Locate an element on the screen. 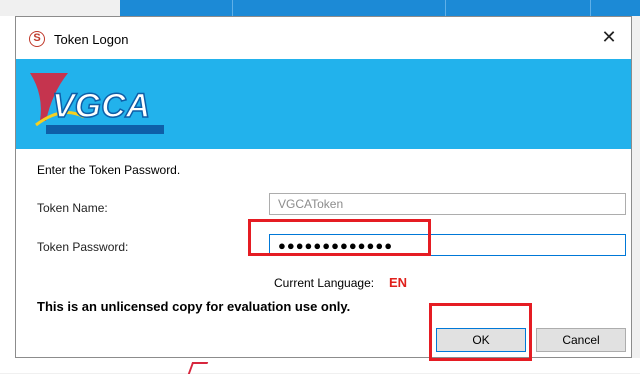 This screenshot has height=374, width=640. background-app-toolbar is located at coordinates (380, 8).